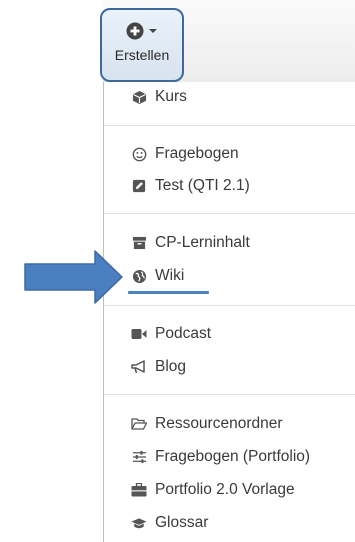  Describe the element at coordinates (142, 55) in the screenshot. I see `create-button-label: Erstellen` at that location.